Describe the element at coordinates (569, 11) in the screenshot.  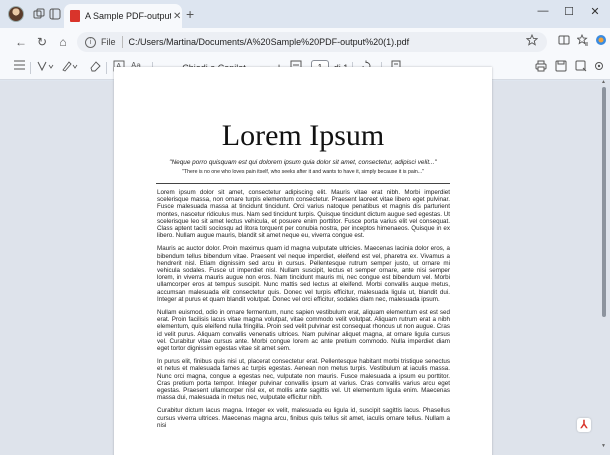
I see `maximize-button: ☐` at that location.